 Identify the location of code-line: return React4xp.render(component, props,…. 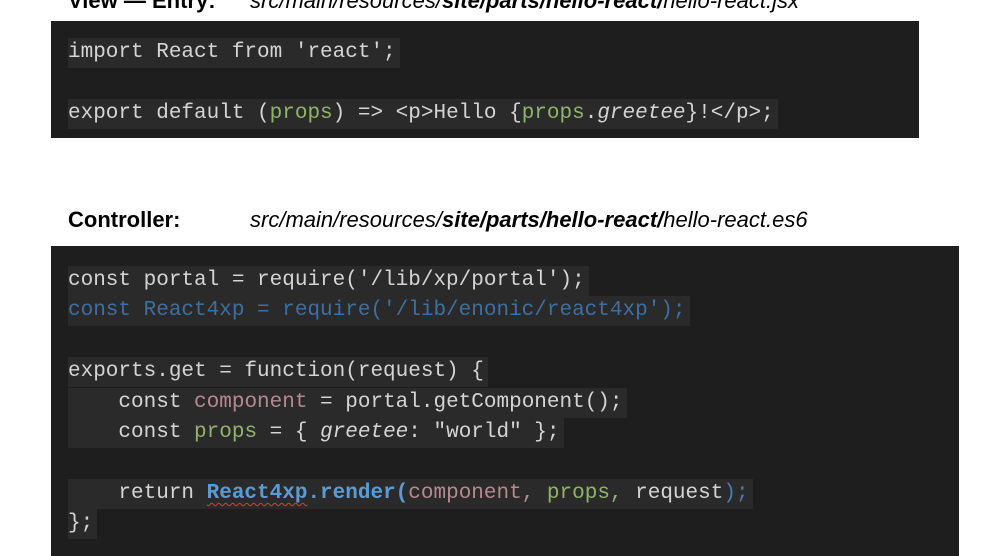
(410, 494).